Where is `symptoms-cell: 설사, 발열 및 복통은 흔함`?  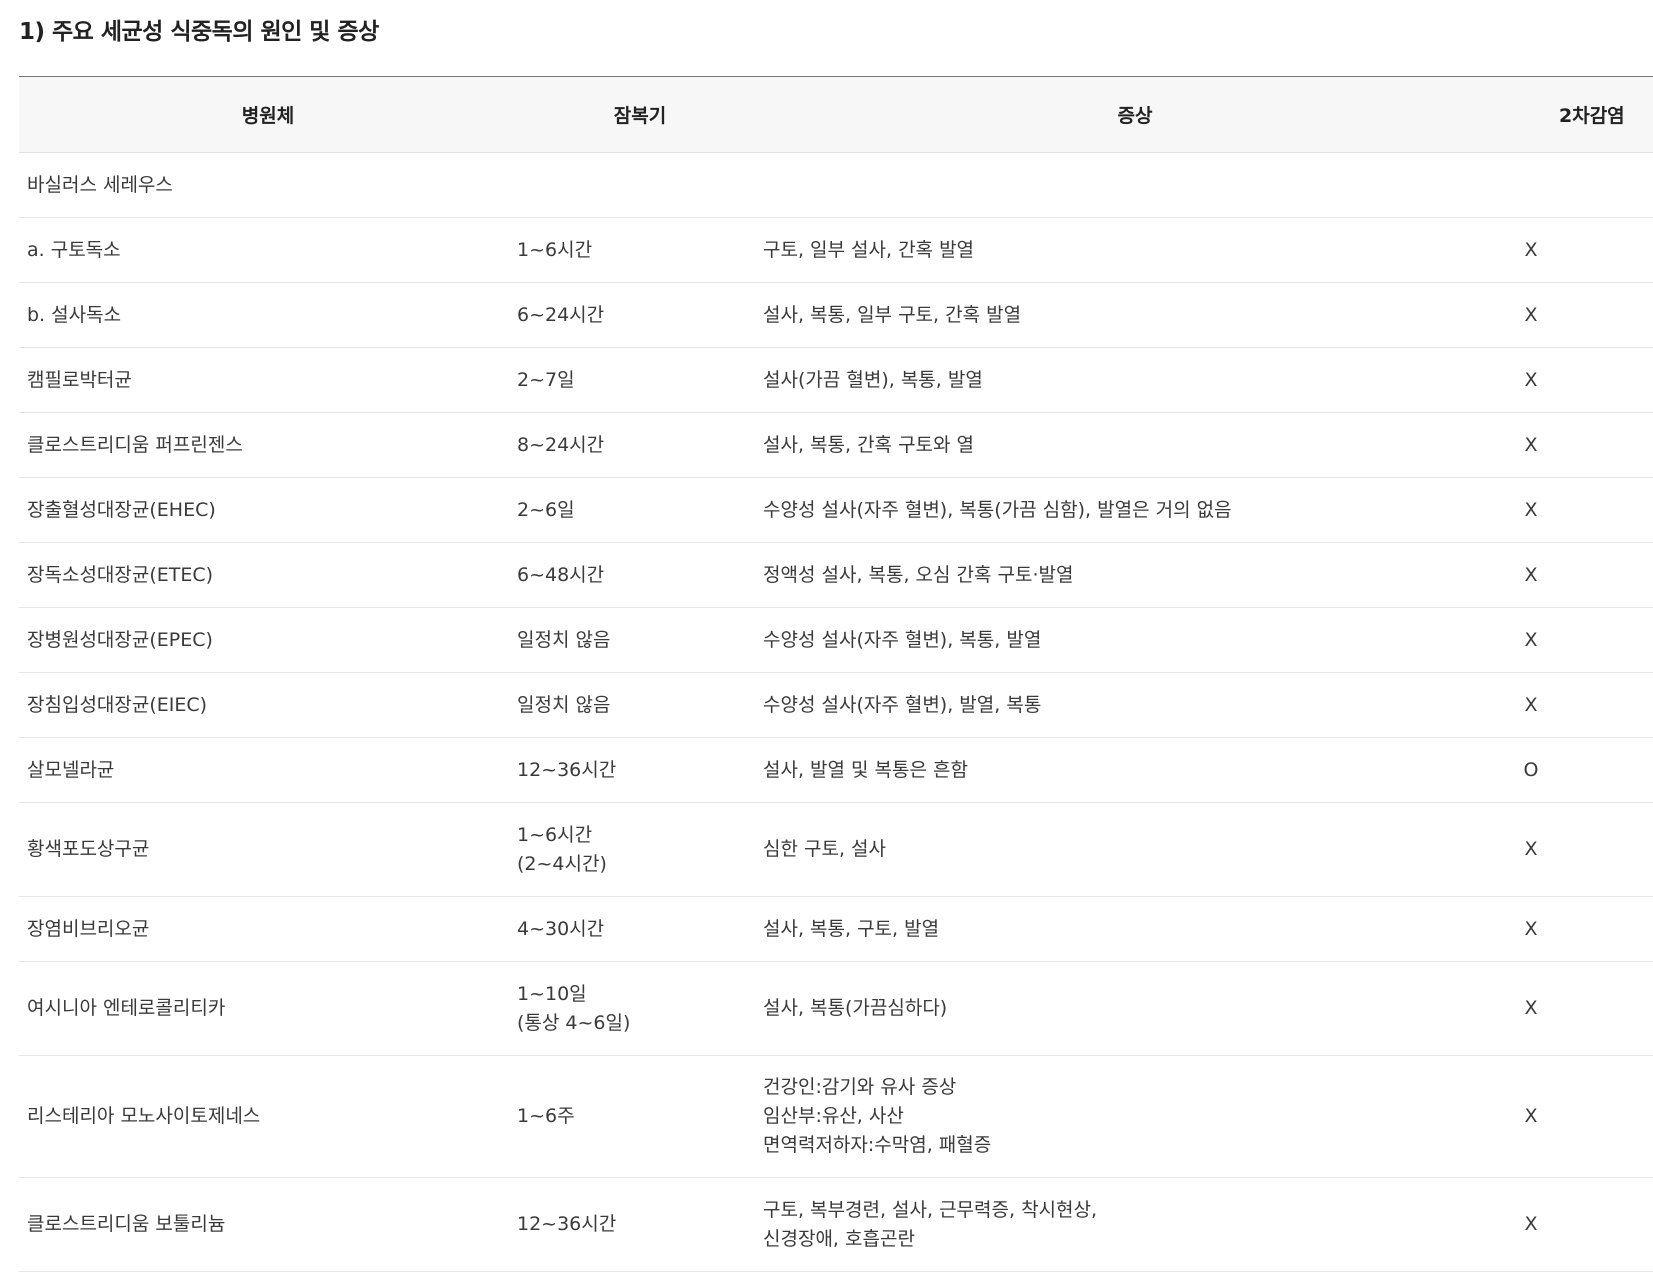
symptoms-cell: 설사, 발열 및 복통은 흔함 is located at coordinates (1135, 770).